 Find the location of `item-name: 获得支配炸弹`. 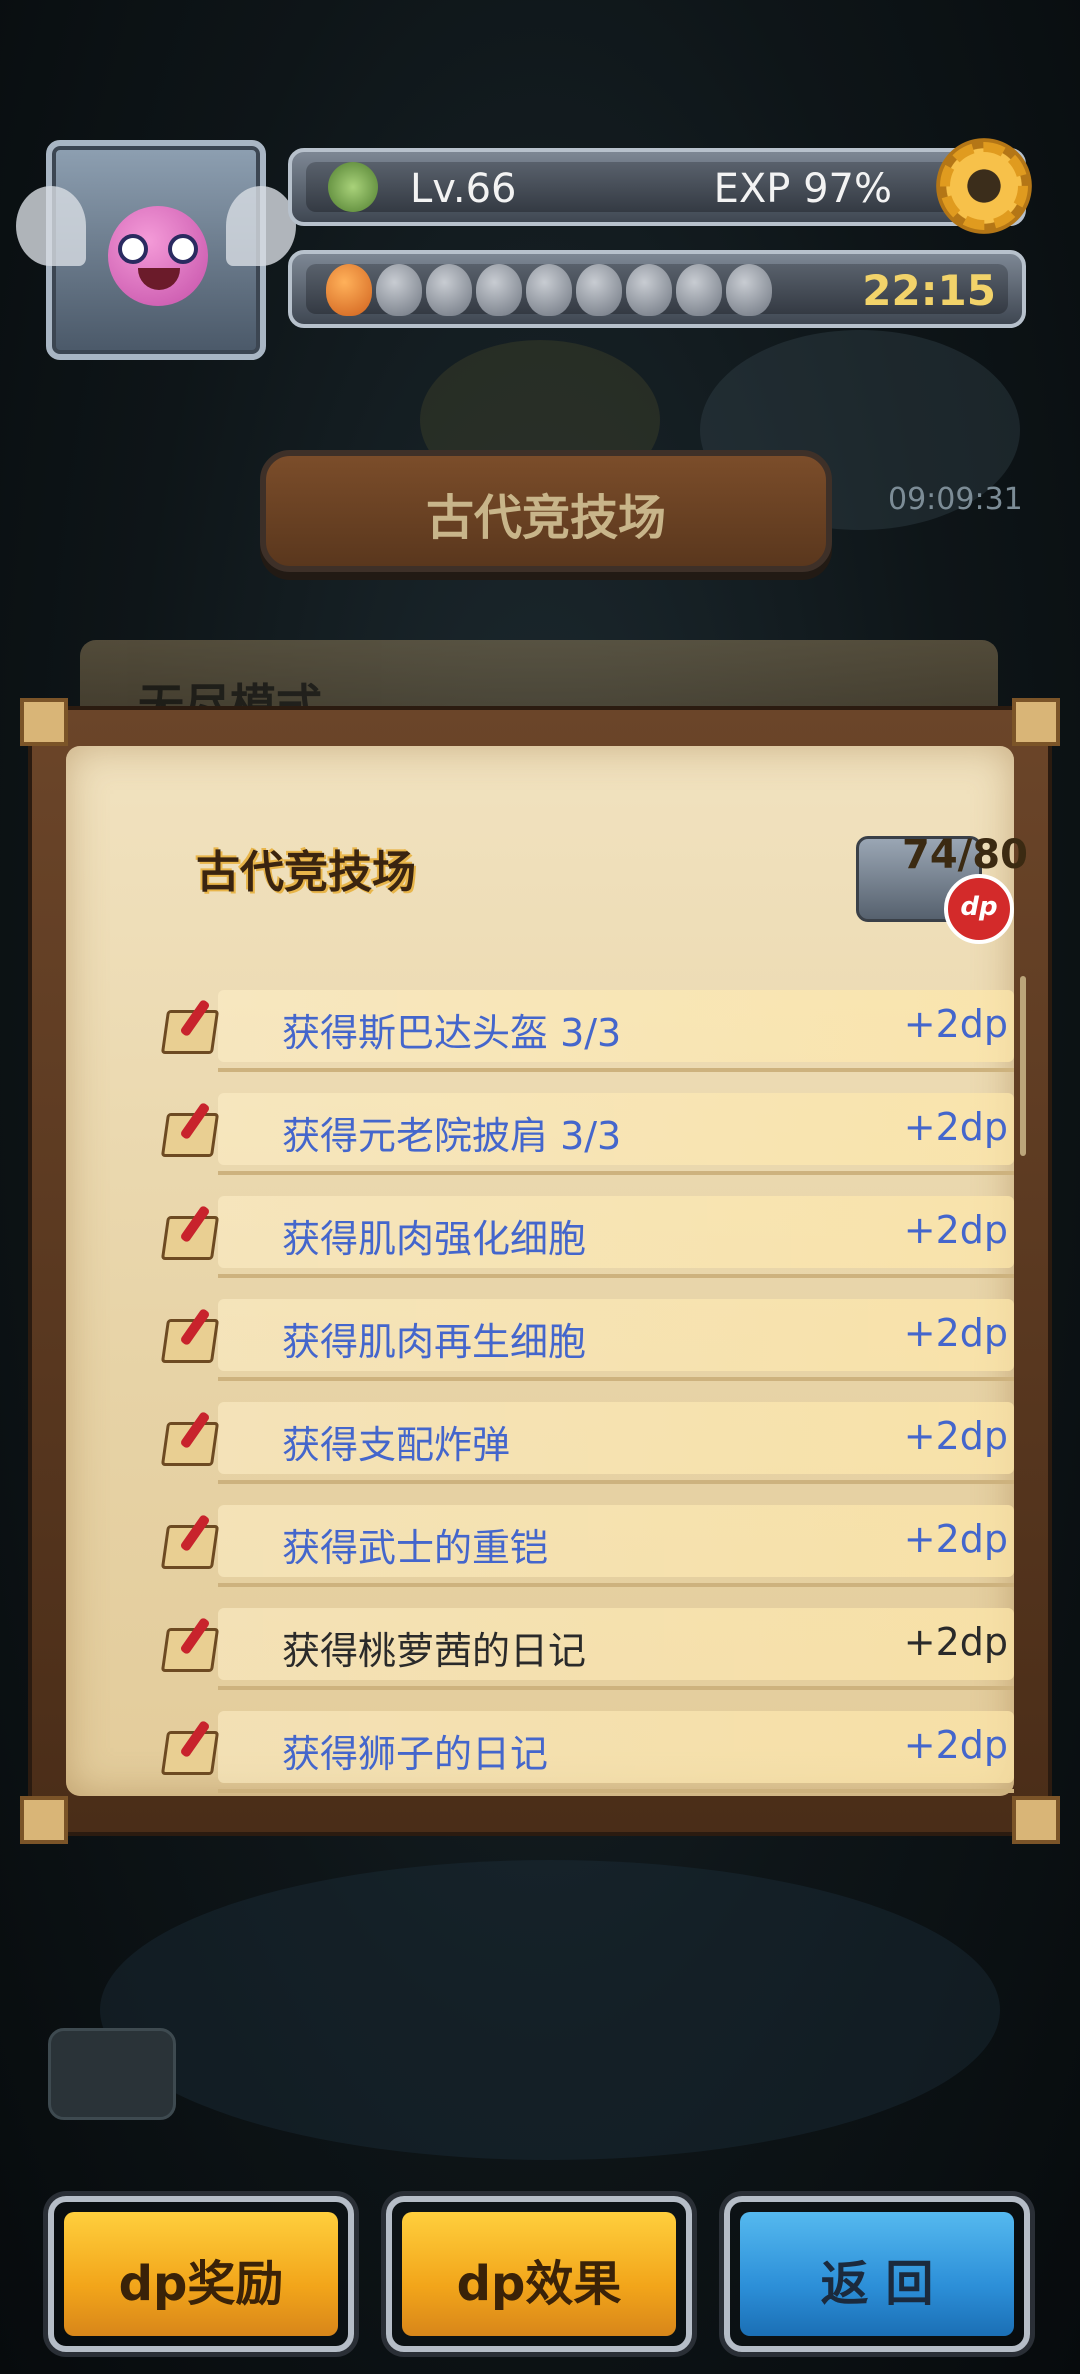

item-name: 获得支配炸弹 is located at coordinates (396, 1445).